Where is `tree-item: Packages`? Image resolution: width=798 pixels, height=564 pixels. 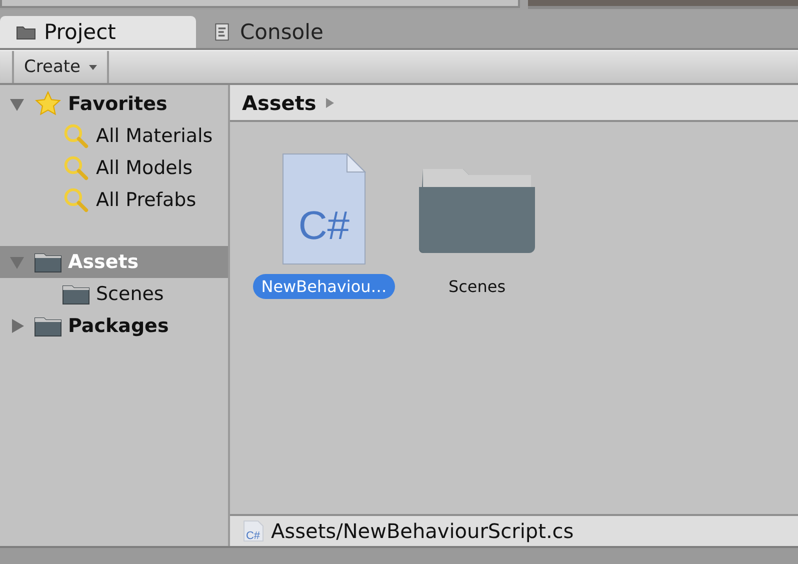 tree-item: Packages is located at coordinates (114, 326).